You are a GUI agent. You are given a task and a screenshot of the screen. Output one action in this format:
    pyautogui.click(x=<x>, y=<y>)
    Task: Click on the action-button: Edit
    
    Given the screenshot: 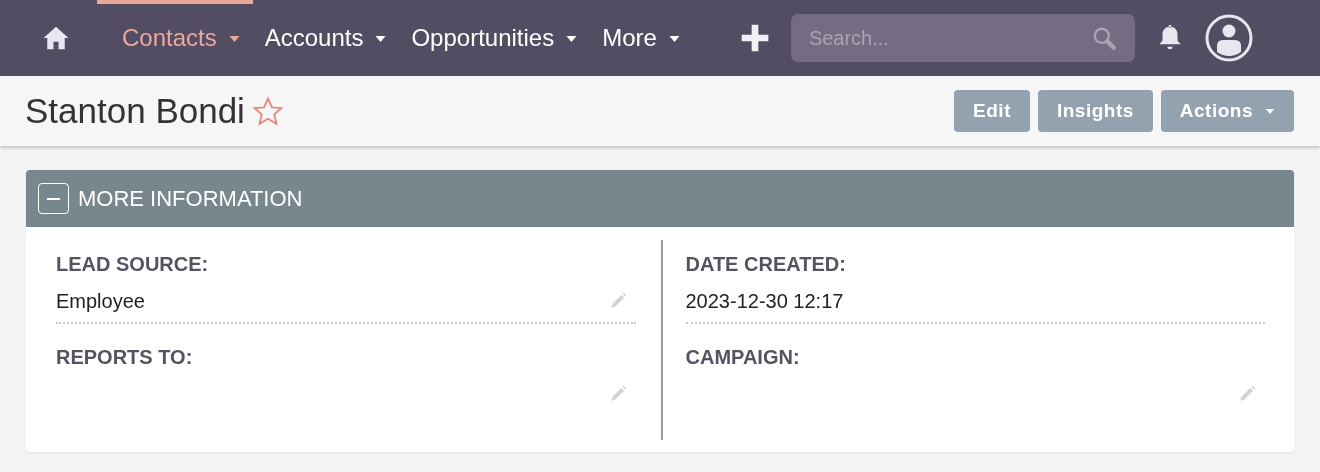 What is the action you would take?
    pyautogui.click(x=992, y=111)
    